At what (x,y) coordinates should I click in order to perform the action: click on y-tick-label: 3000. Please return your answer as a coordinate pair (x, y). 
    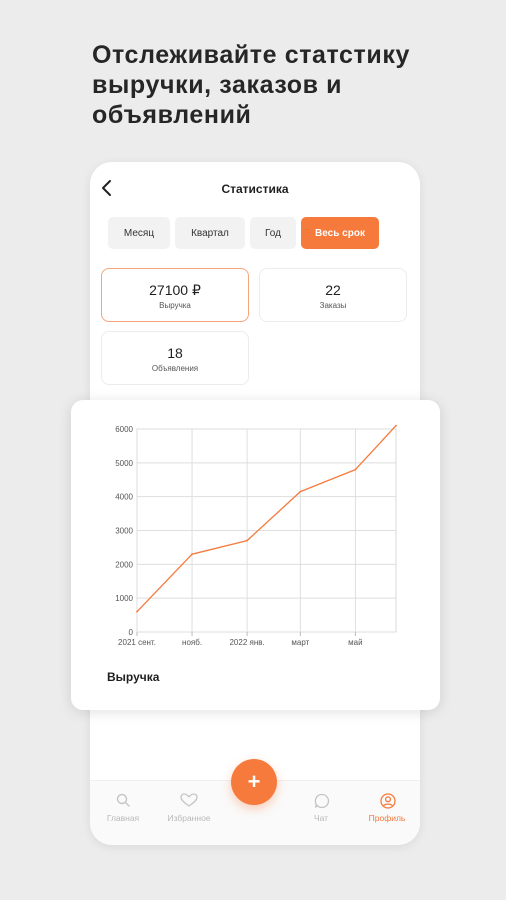
    Looking at the image, I should click on (124, 531).